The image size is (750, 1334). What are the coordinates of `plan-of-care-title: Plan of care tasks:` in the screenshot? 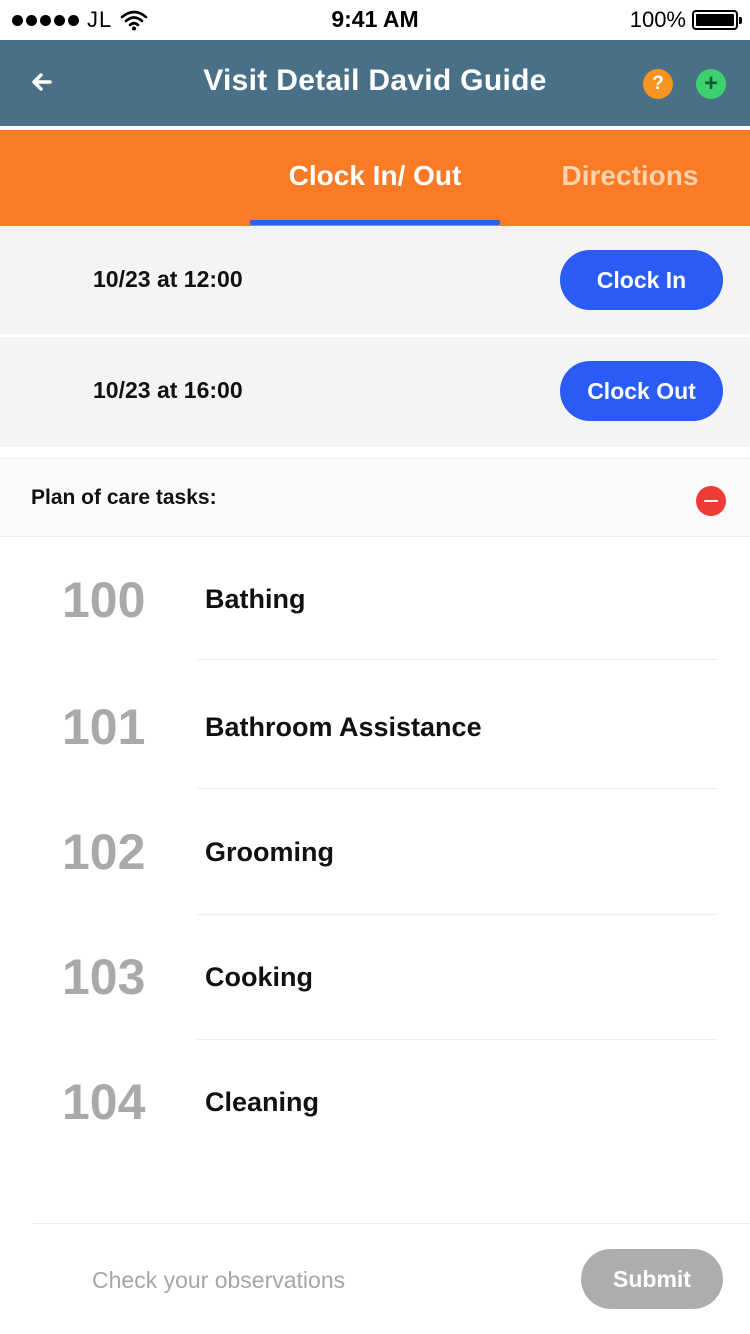 It's located at (124, 497).